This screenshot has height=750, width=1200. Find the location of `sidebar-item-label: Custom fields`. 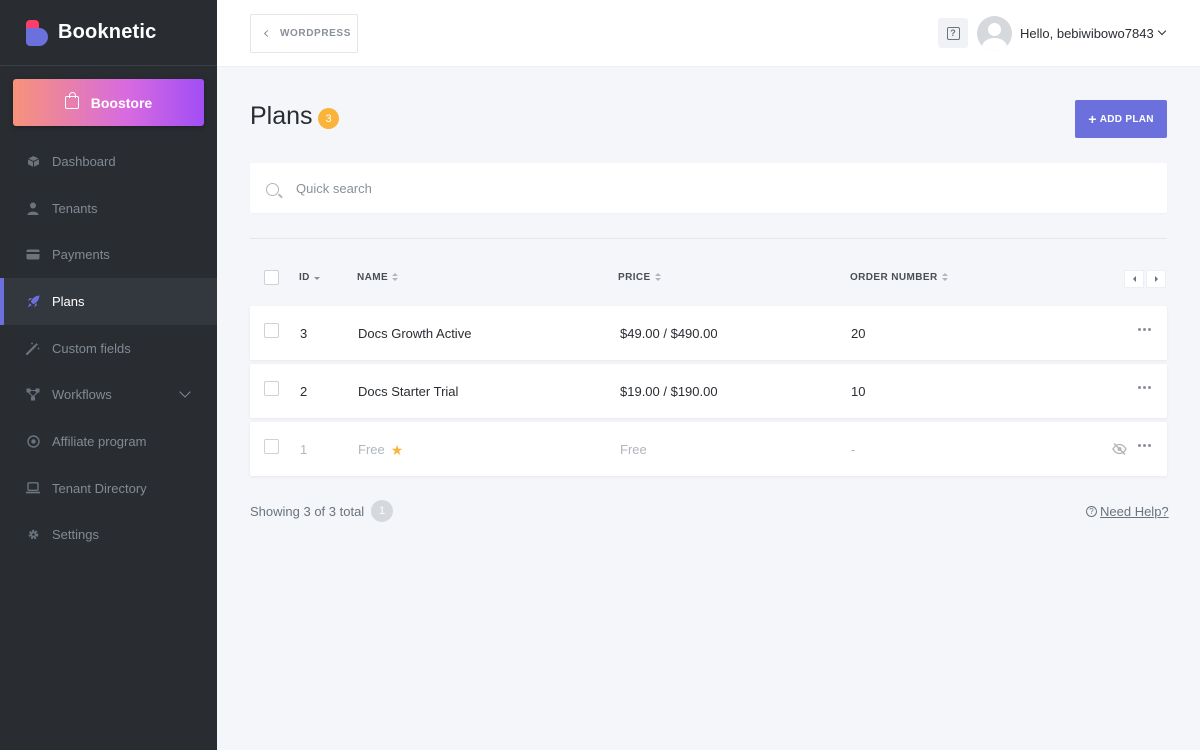

sidebar-item-label: Custom fields is located at coordinates (91, 348).